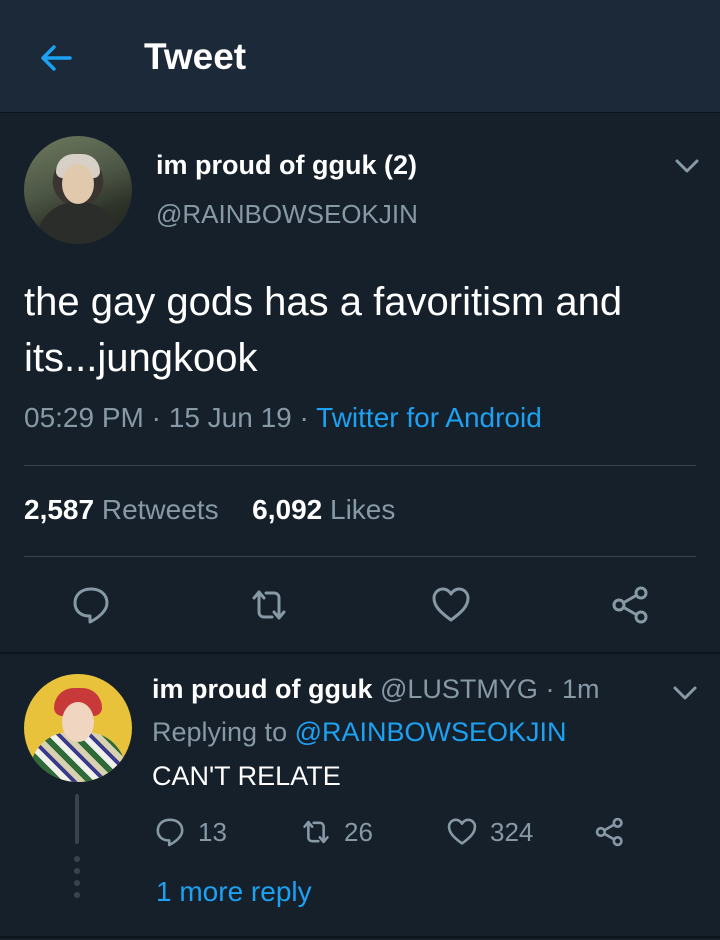 The width and height of the screenshot is (720, 940). I want to click on reply-handle: @LUSTMYG, so click(459, 689).